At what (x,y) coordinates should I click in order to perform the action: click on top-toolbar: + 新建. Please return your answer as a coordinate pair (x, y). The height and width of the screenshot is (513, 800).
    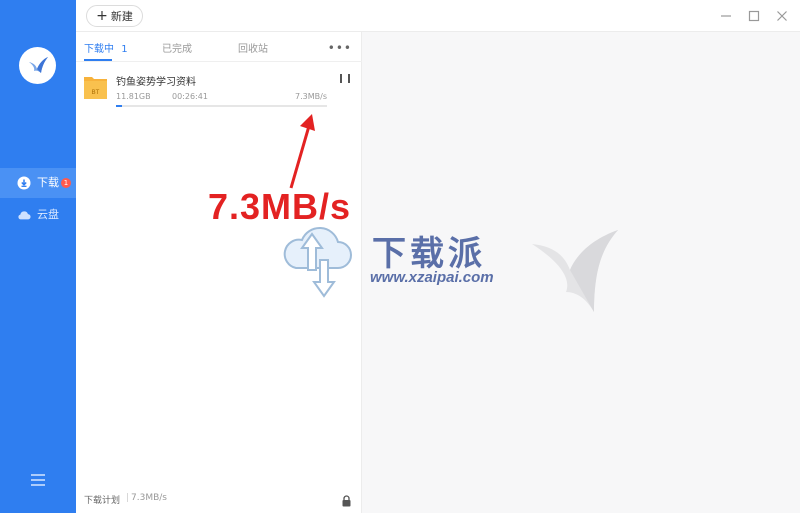
    Looking at the image, I should click on (438, 16).